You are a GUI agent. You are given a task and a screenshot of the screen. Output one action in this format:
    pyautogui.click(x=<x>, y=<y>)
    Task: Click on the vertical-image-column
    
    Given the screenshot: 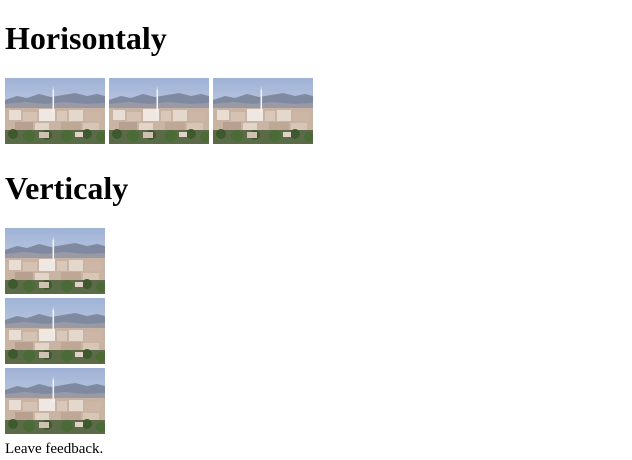 What is the action you would take?
    pyautogui.click(x=55, y=331)
    